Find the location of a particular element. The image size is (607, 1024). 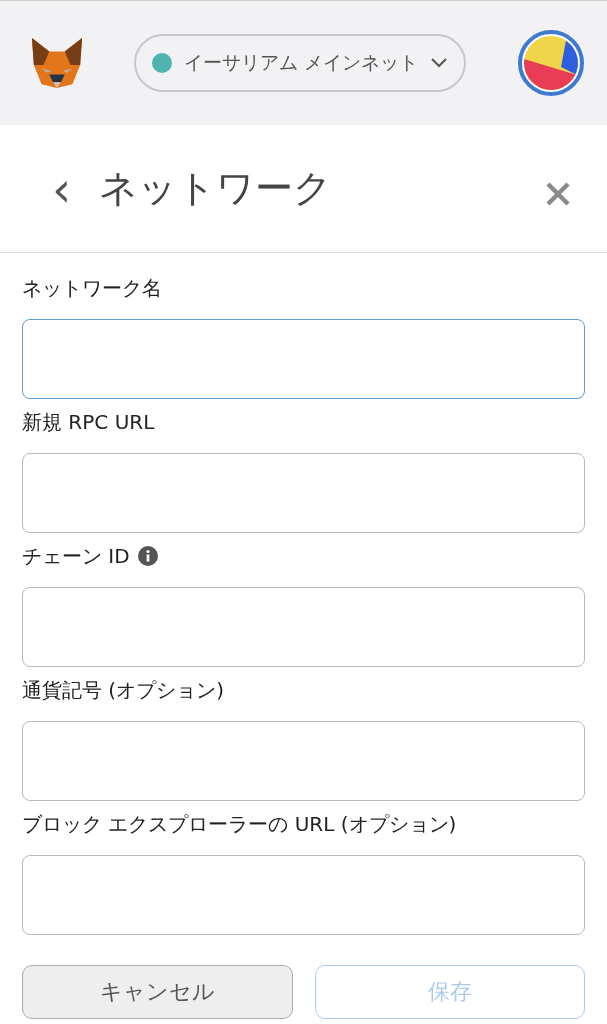

info-icon is located at coordinates (147, 556).